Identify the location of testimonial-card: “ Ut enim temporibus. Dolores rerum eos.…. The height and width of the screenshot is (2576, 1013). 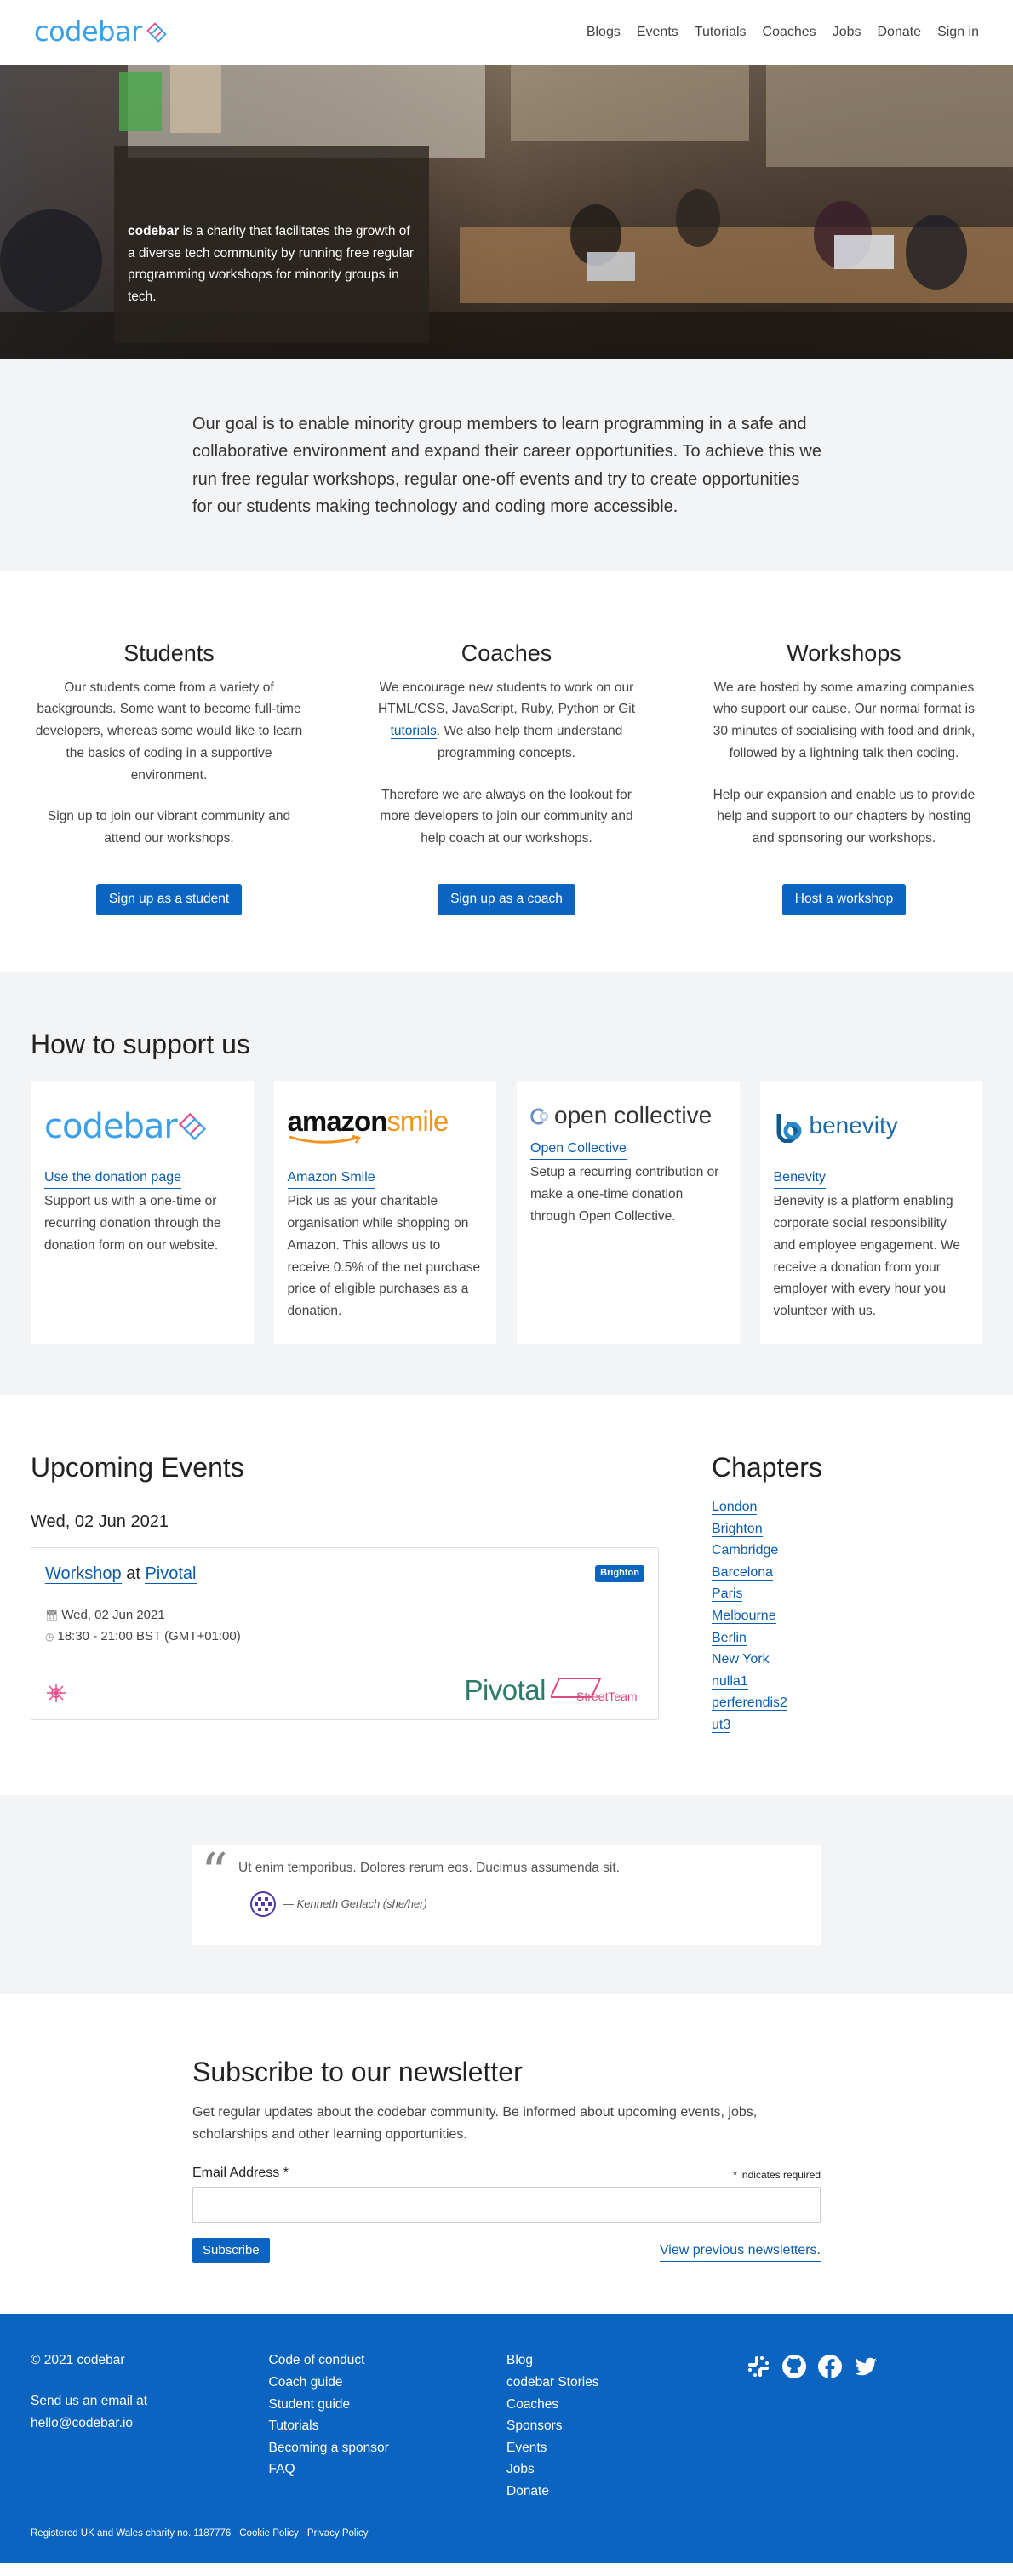
(506, 1893).